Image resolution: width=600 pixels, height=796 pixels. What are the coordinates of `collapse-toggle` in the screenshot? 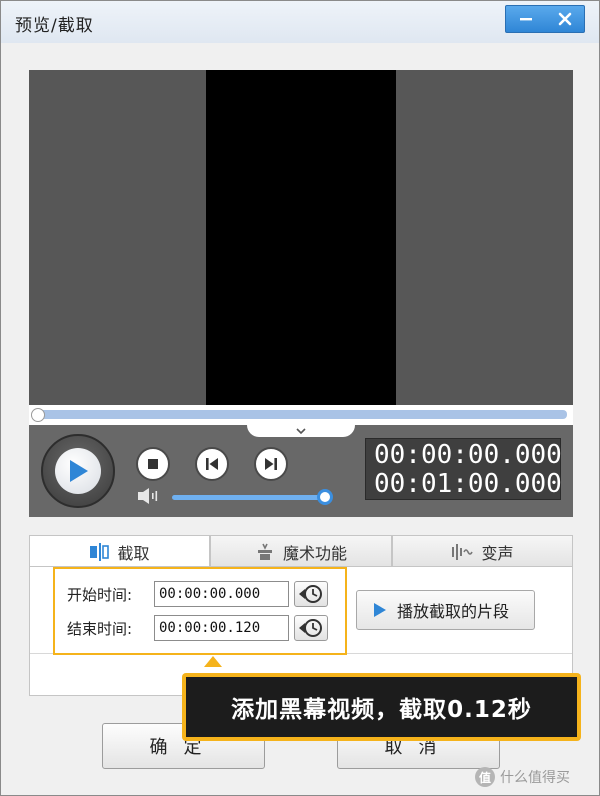 It's located at (301, 431).